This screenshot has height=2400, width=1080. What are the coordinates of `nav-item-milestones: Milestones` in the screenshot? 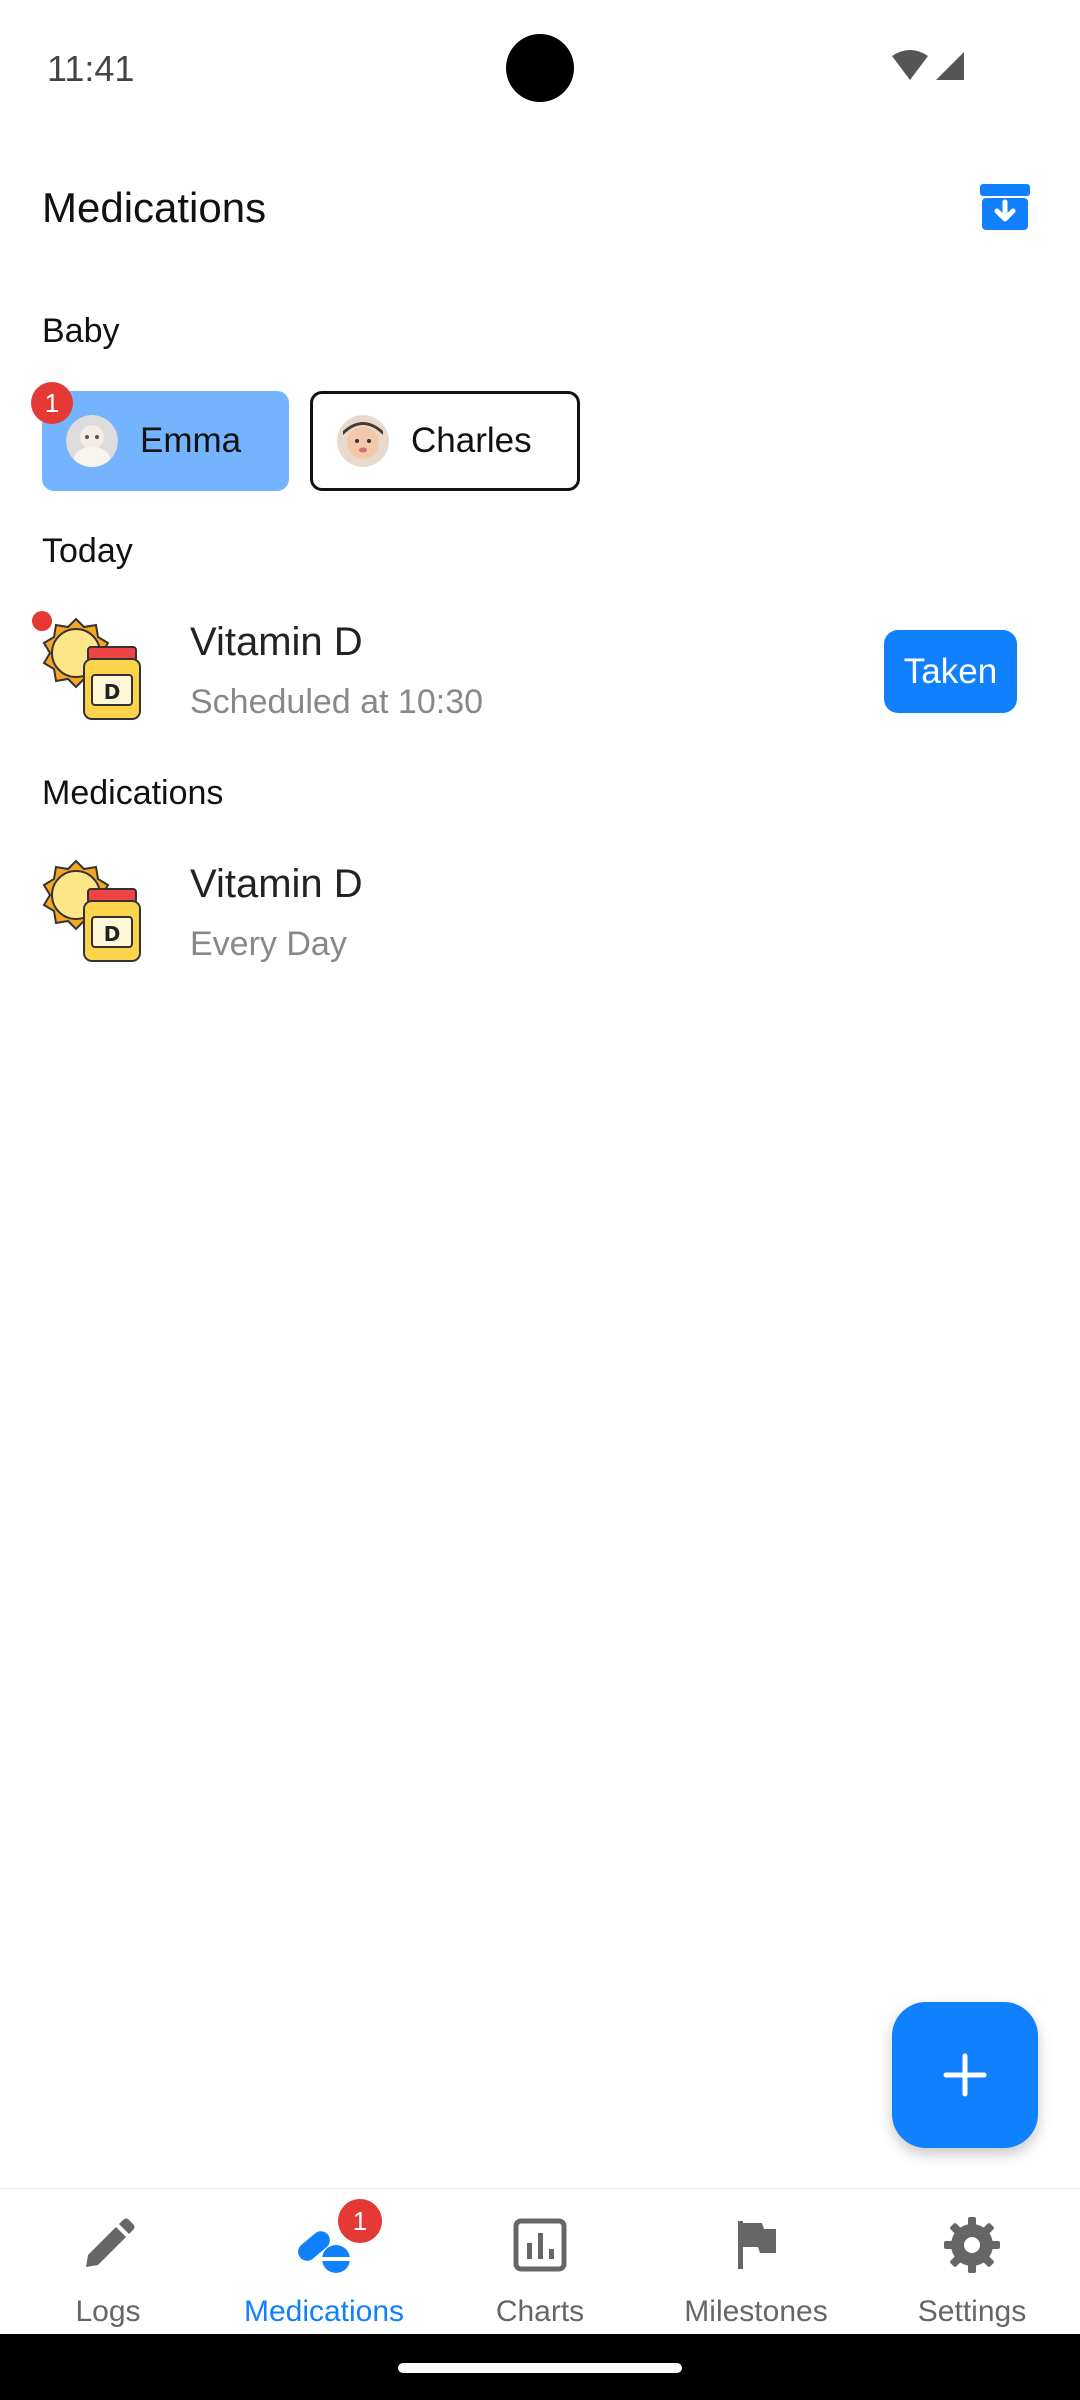 It's located at (756, 2262).